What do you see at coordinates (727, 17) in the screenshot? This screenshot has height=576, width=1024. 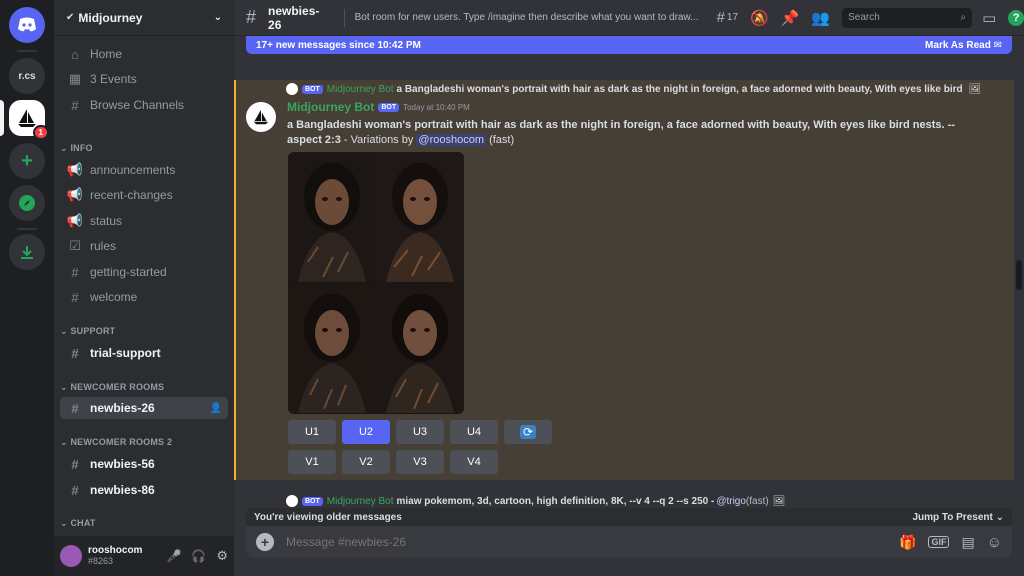 I see `threads-icon: #17` at bounding box center [727, 17].